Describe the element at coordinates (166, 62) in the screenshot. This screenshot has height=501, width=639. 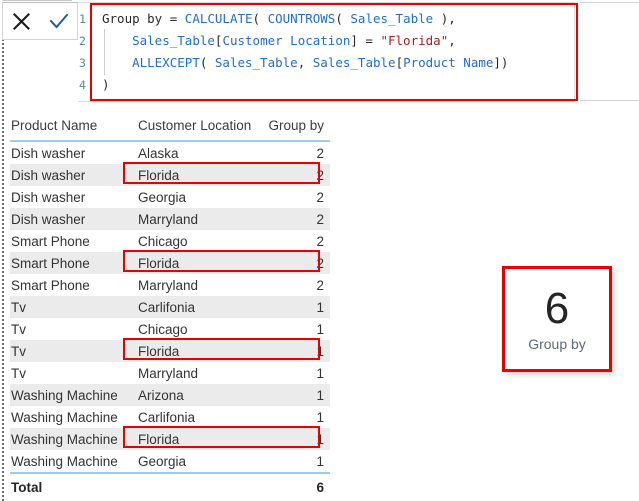
I see `token-fn: ALLEXCEPT` at that location.